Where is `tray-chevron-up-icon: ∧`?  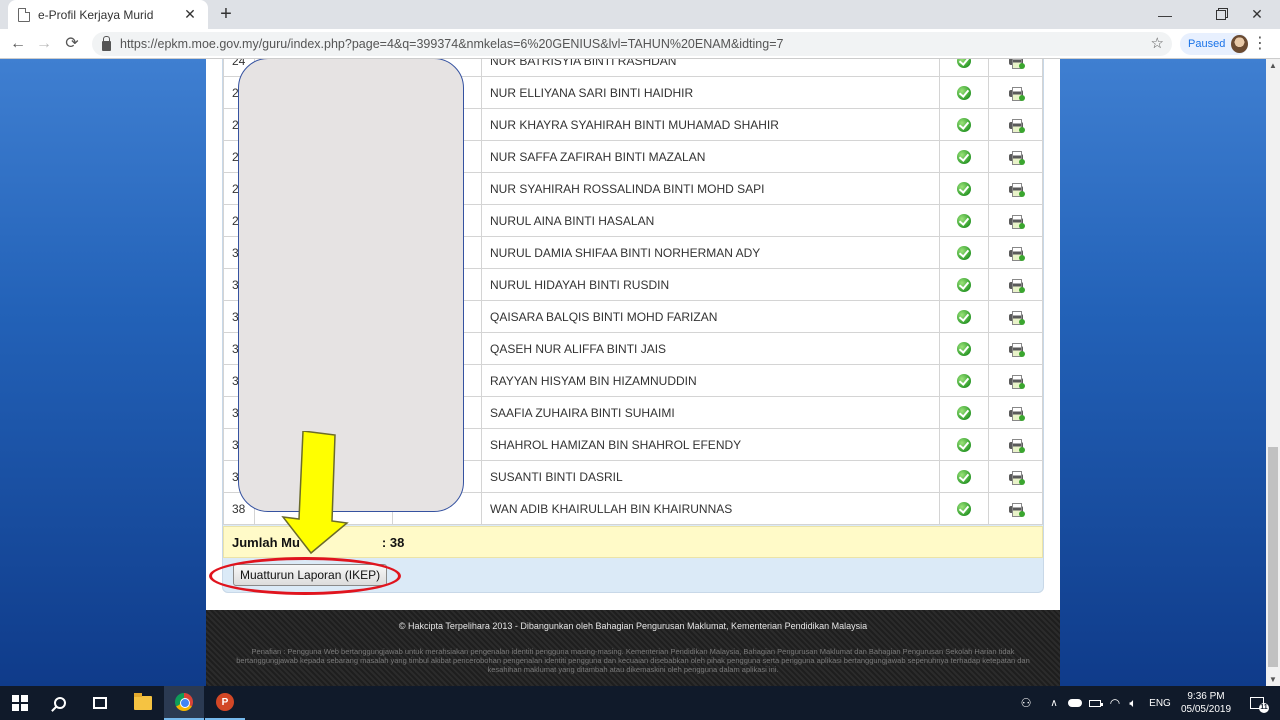 tray-chevron-up-icon: ∧ is located at coordinates (1054, 703).